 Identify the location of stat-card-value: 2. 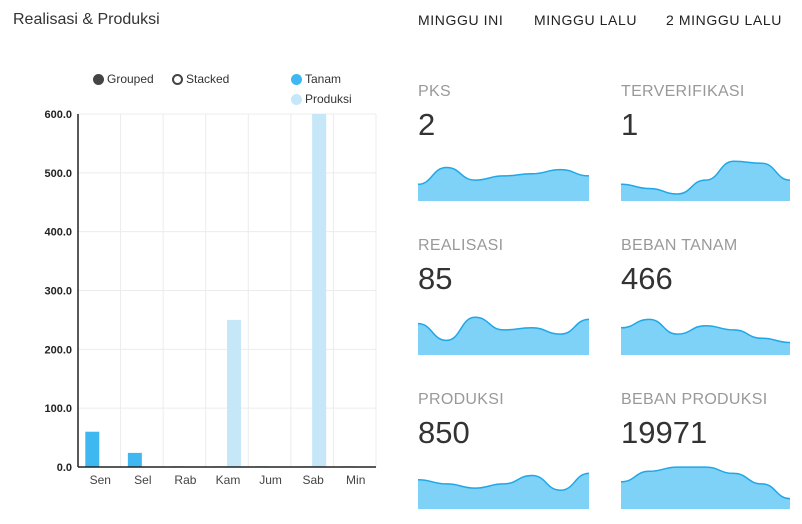
(427, 124).